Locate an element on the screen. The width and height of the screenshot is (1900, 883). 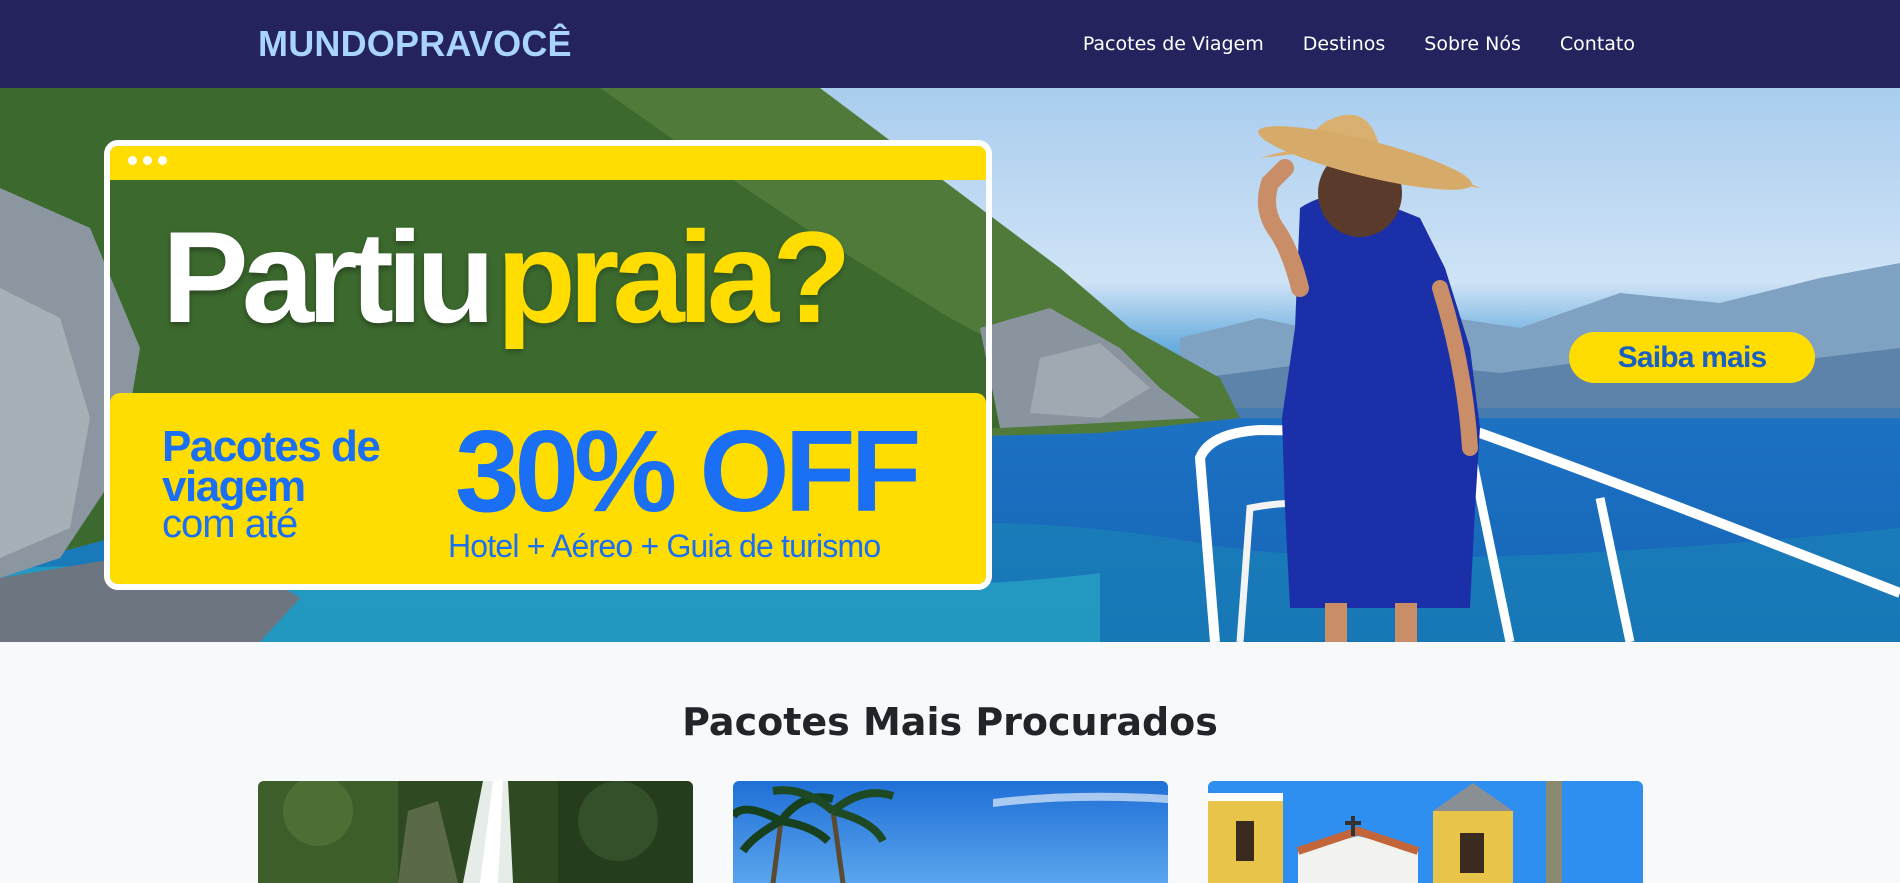
nav-link-sobre: Sobre Nós is located at coordinates (1472, 44).